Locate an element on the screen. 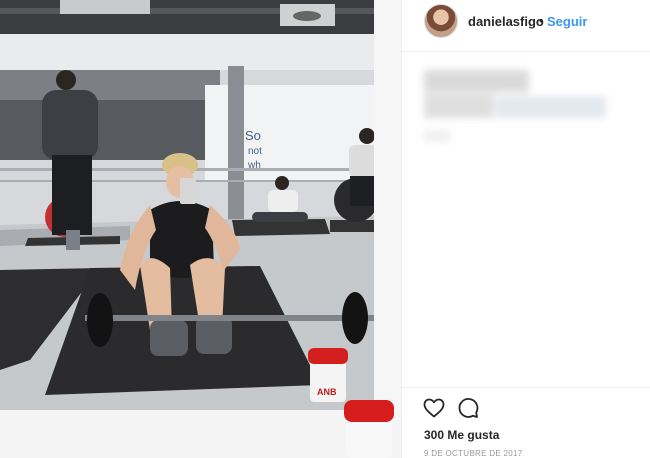 This screenshot has height=458, width=650. post-header: danielasfigo • Seguir is located at coordinates (526, 26).